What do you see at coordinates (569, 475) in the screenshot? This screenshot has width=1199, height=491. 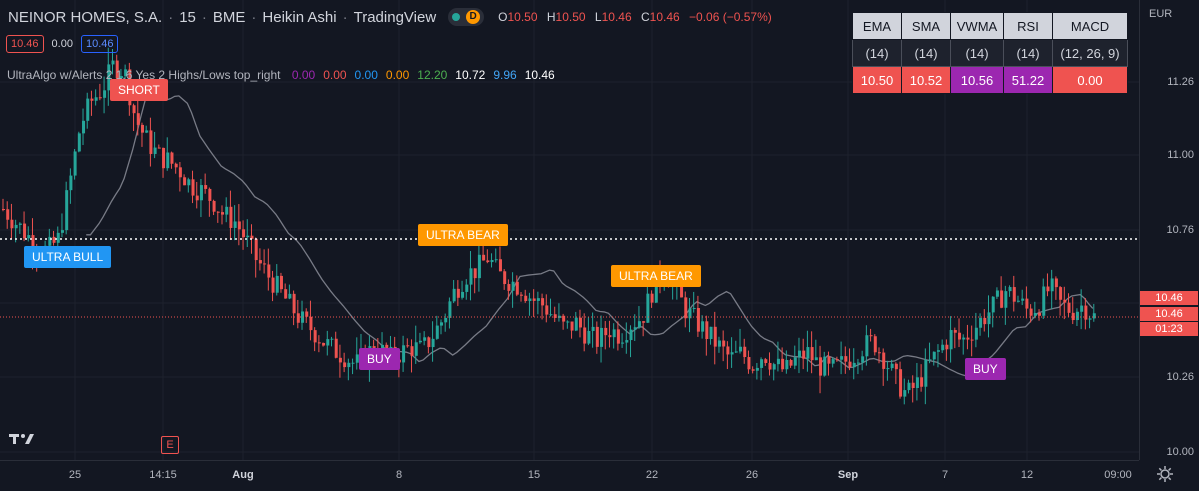 I see `time-axis: 25 14:15 Aug 8 15 22 26 Sep 7 12 09:00` at bounding box center [569, 475].